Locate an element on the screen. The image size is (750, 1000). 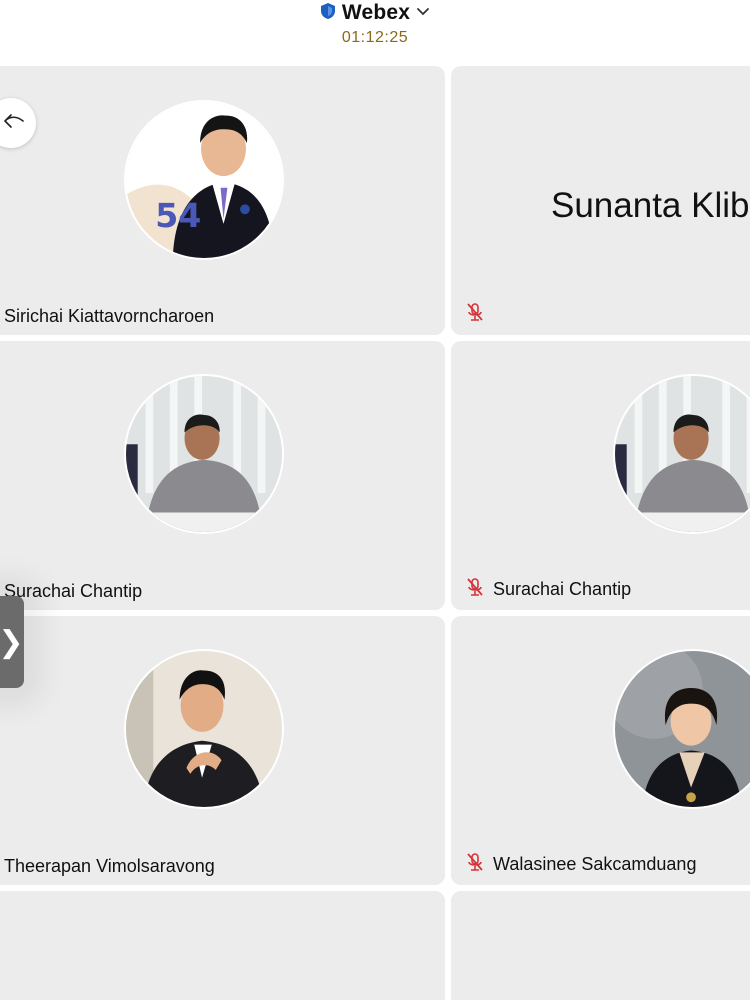
avatar: 54 is located at coordinates (204, 180).